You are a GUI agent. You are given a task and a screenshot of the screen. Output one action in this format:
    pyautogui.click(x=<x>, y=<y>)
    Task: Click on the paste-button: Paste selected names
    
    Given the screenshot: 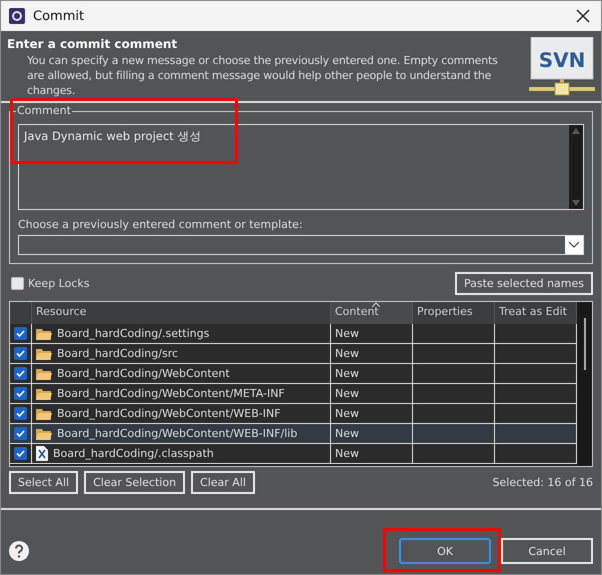 What is the action you would take?
    pyautogui.click(x=523, y=283)
    